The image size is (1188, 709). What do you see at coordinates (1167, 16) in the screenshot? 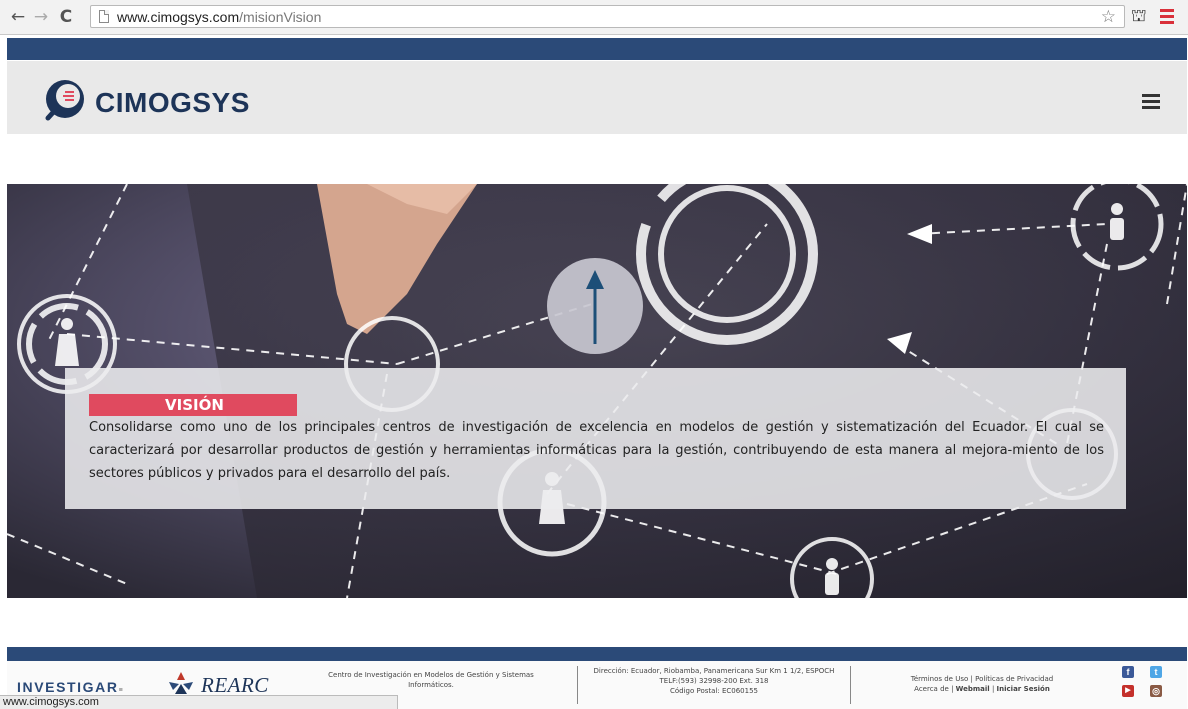
I see `browser-menu-icon` at bounding box center [1167, 16].